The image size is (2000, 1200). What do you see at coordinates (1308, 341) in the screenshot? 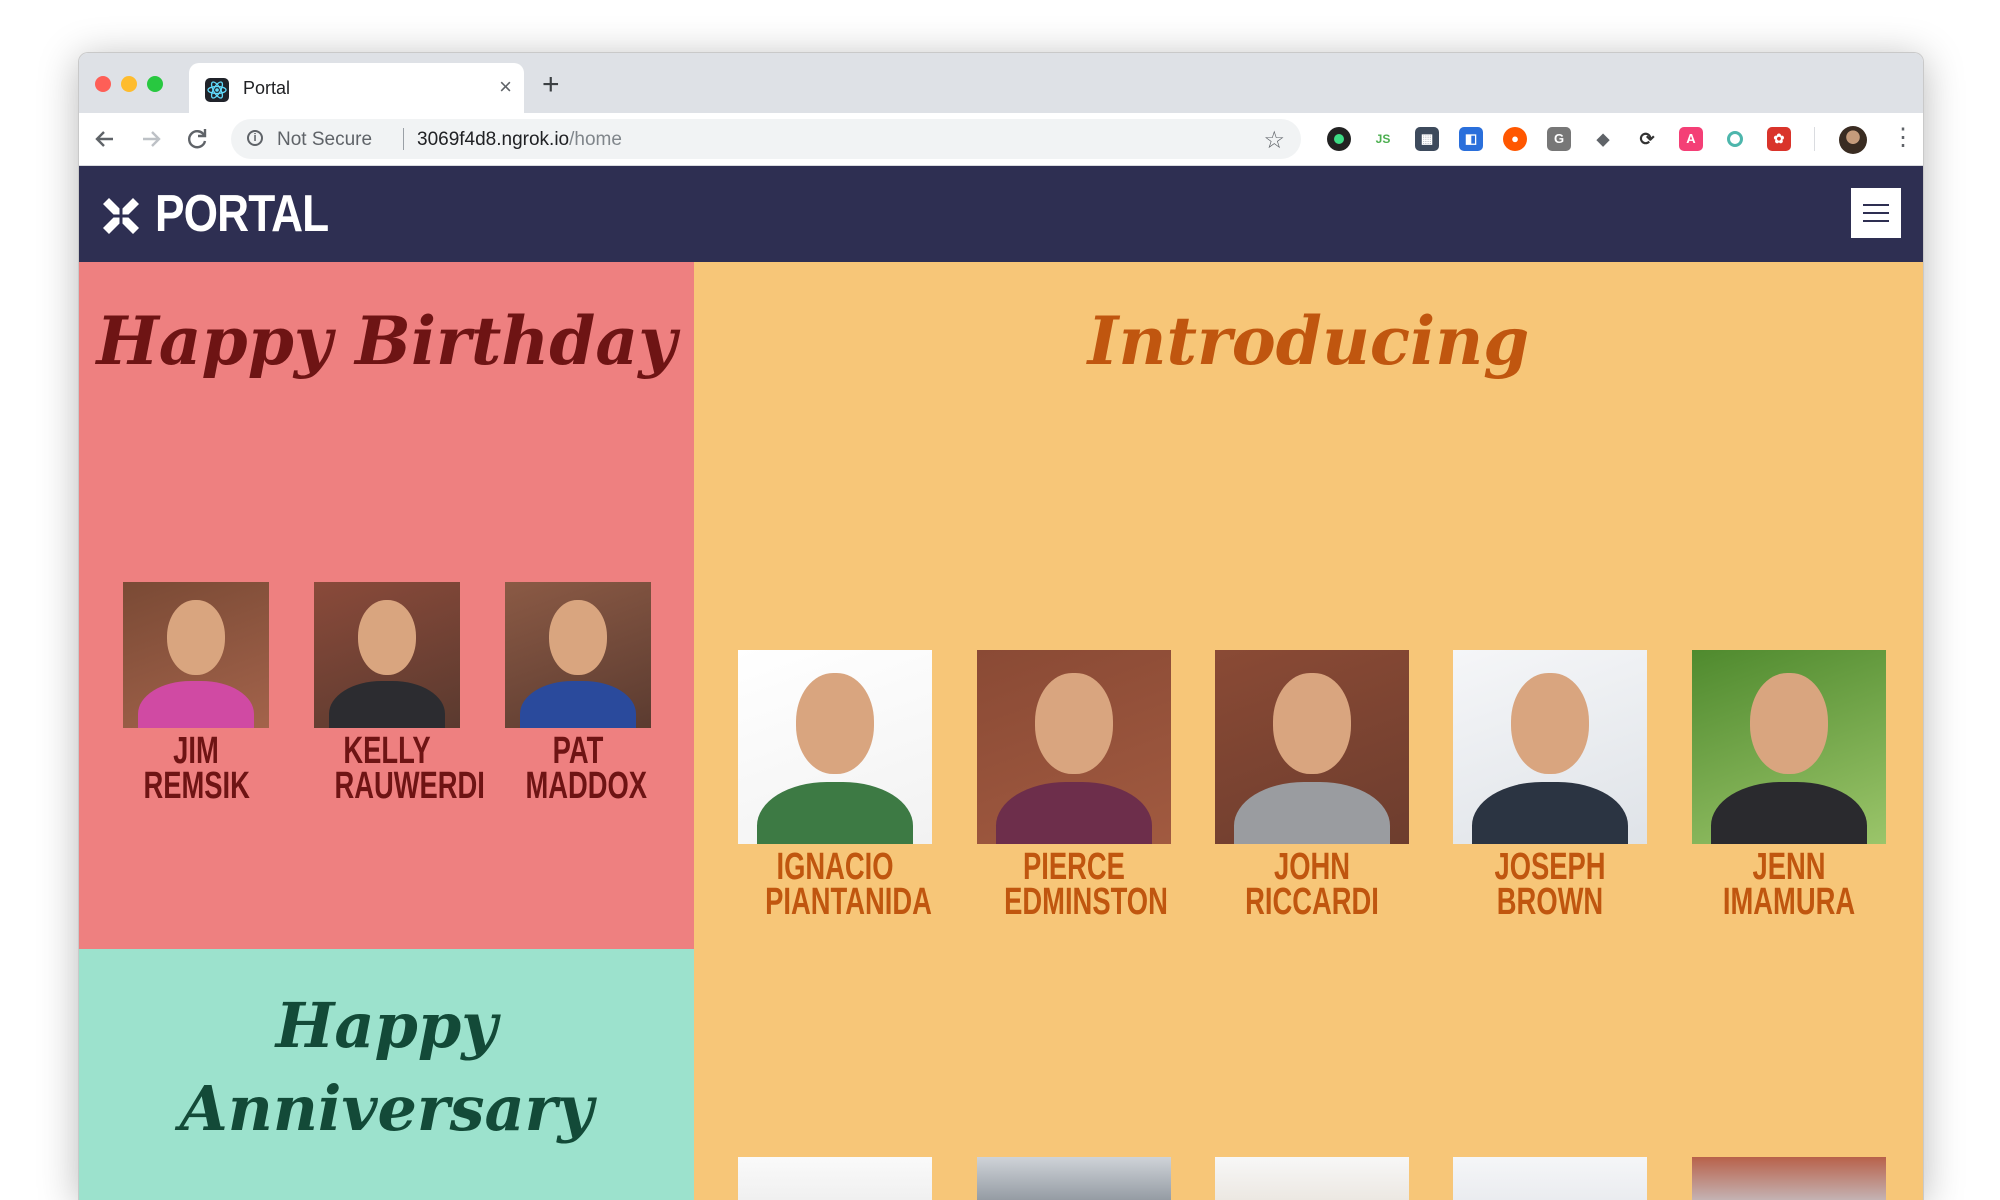
I see `introducing-title: Introducing` at bounding box center [1308, 341].